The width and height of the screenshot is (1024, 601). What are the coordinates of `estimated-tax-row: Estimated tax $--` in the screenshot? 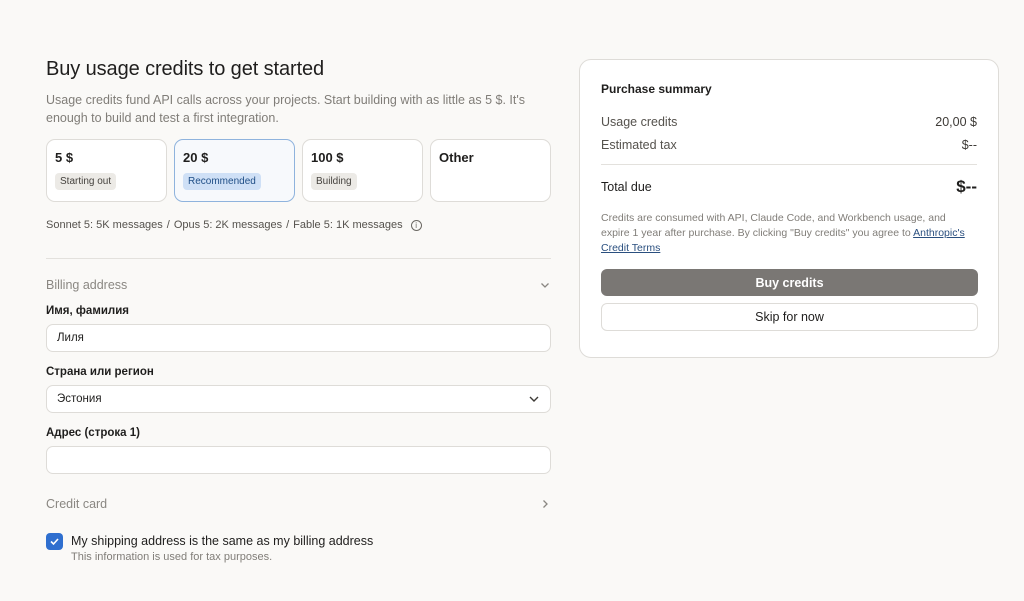 It's located at (789, 145).